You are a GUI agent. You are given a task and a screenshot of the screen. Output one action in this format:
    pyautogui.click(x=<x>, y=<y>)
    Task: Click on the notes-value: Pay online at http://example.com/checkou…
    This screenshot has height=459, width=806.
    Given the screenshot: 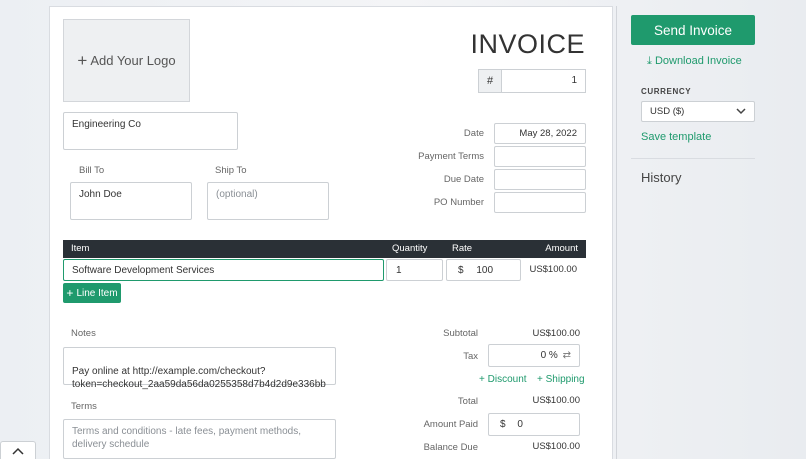 What is the action you would take?
    pyautogui.click(x=199, y=378)
    